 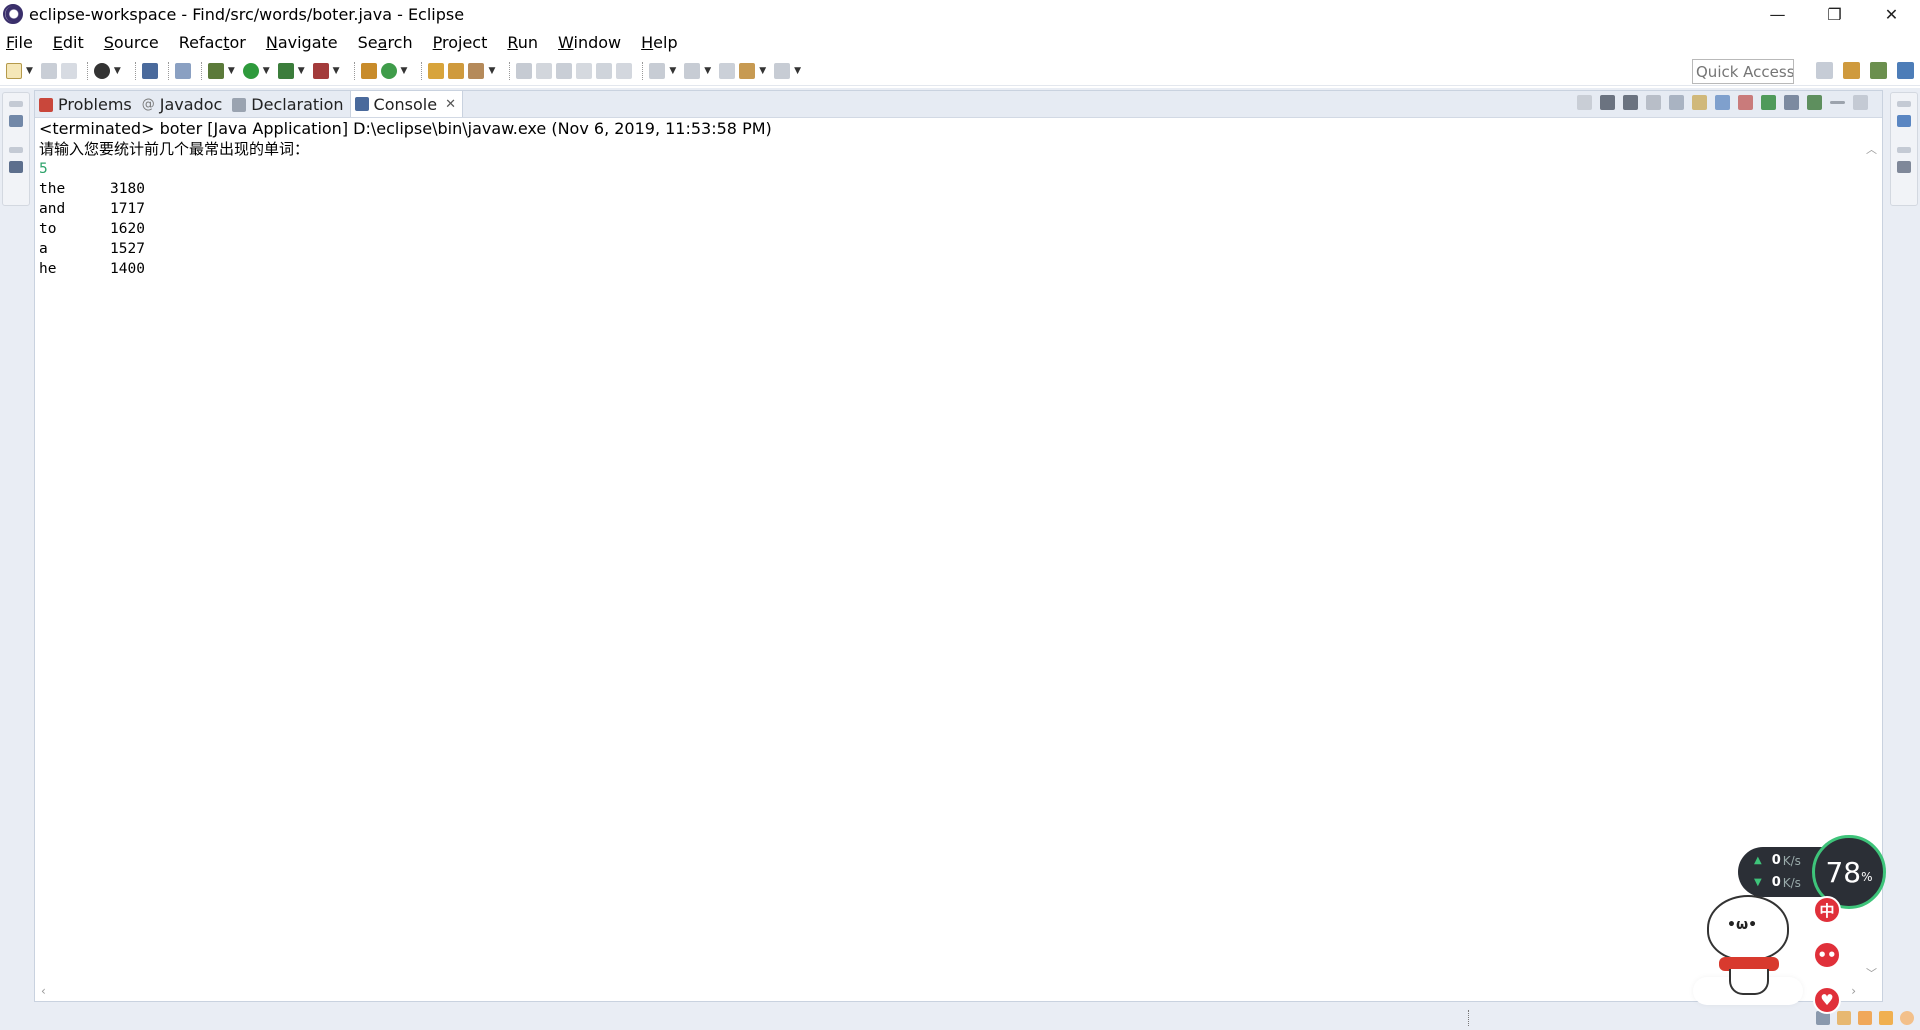 What do you see at coordinates (1904, 121) in the screenshot?
I see `outline-icon` at bounding box center [1904, 121].